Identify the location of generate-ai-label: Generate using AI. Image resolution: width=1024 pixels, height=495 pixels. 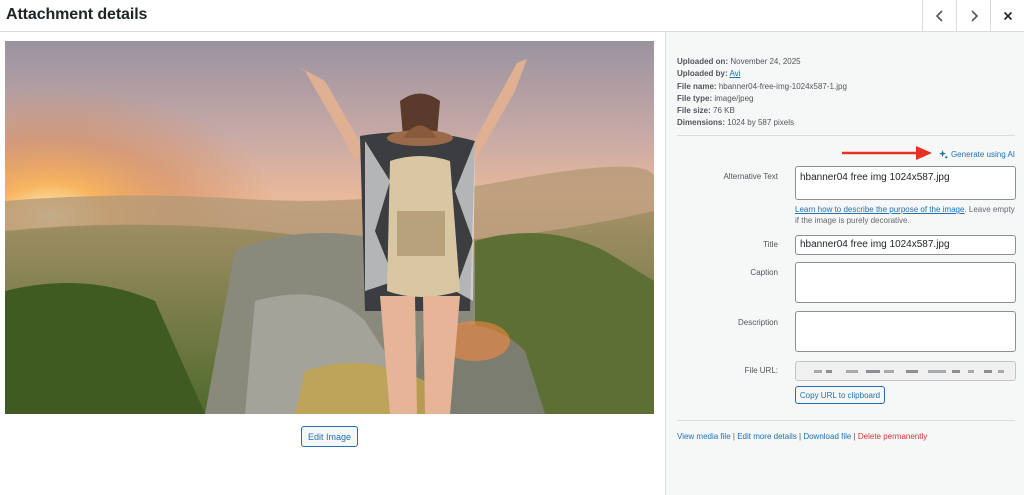
(982, 154).